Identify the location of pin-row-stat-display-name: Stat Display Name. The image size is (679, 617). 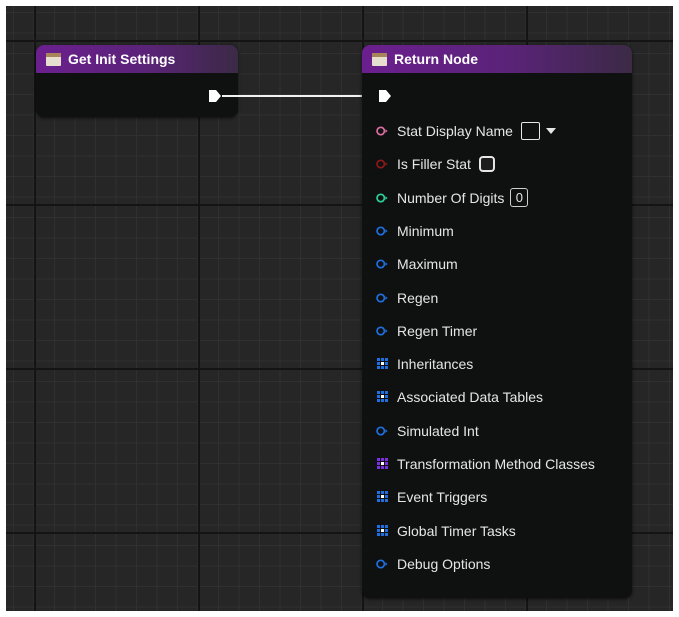
(466, 131).